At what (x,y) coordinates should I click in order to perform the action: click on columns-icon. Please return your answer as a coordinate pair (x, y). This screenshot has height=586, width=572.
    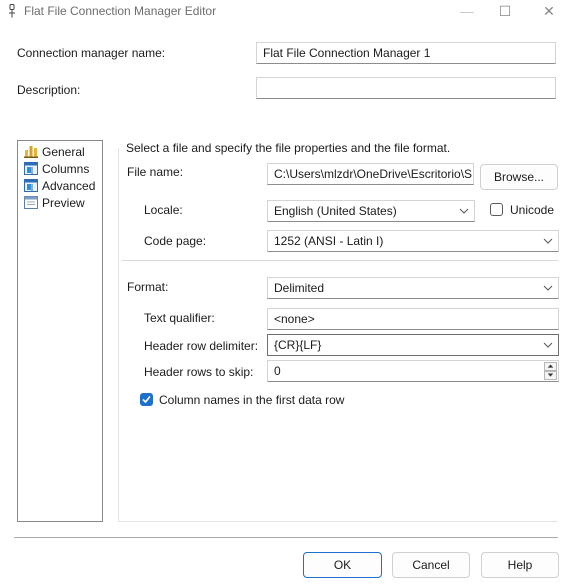
    Looking at the image, I should click on (31, 168).